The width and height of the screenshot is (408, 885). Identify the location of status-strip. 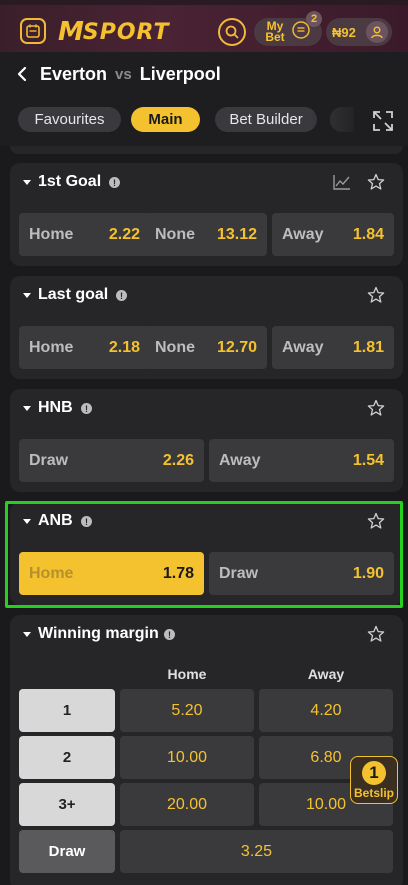
(204, 2).